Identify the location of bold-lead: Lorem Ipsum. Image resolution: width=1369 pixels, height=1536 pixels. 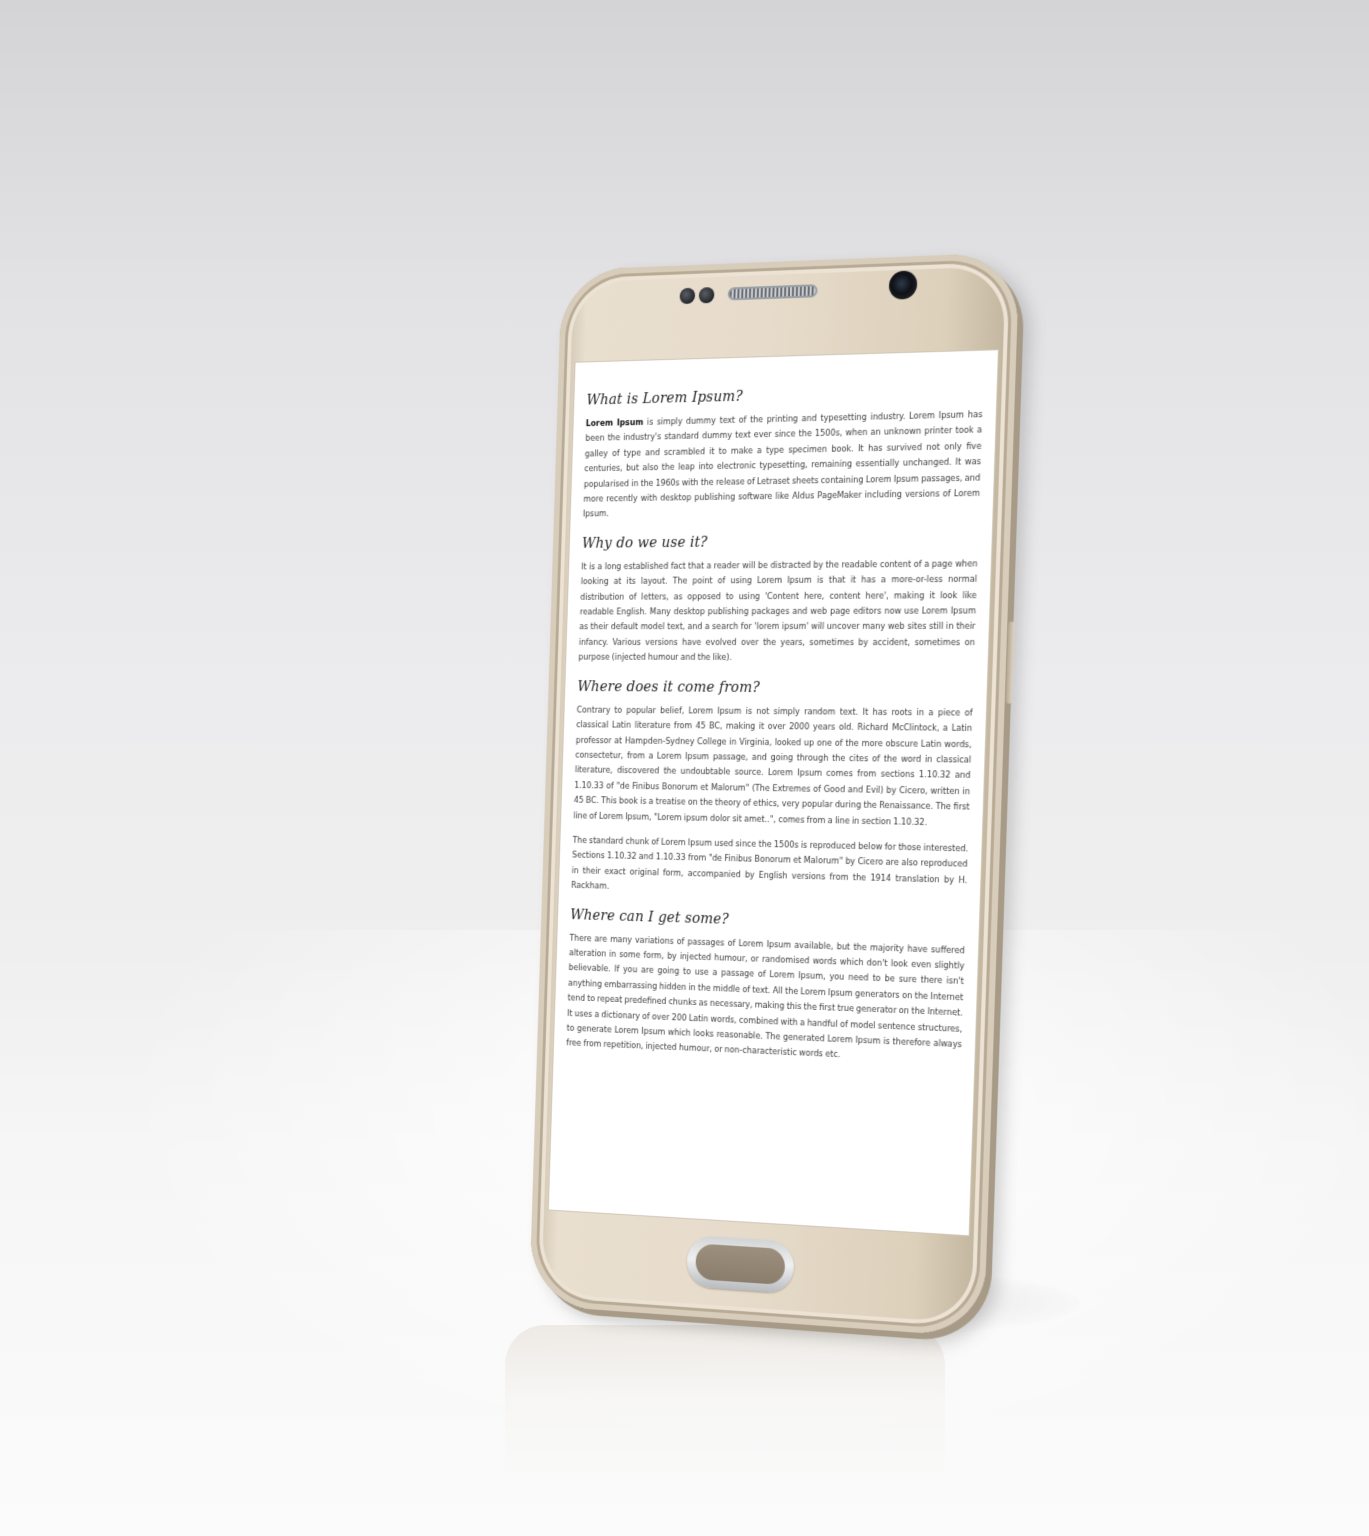
(614, 422).